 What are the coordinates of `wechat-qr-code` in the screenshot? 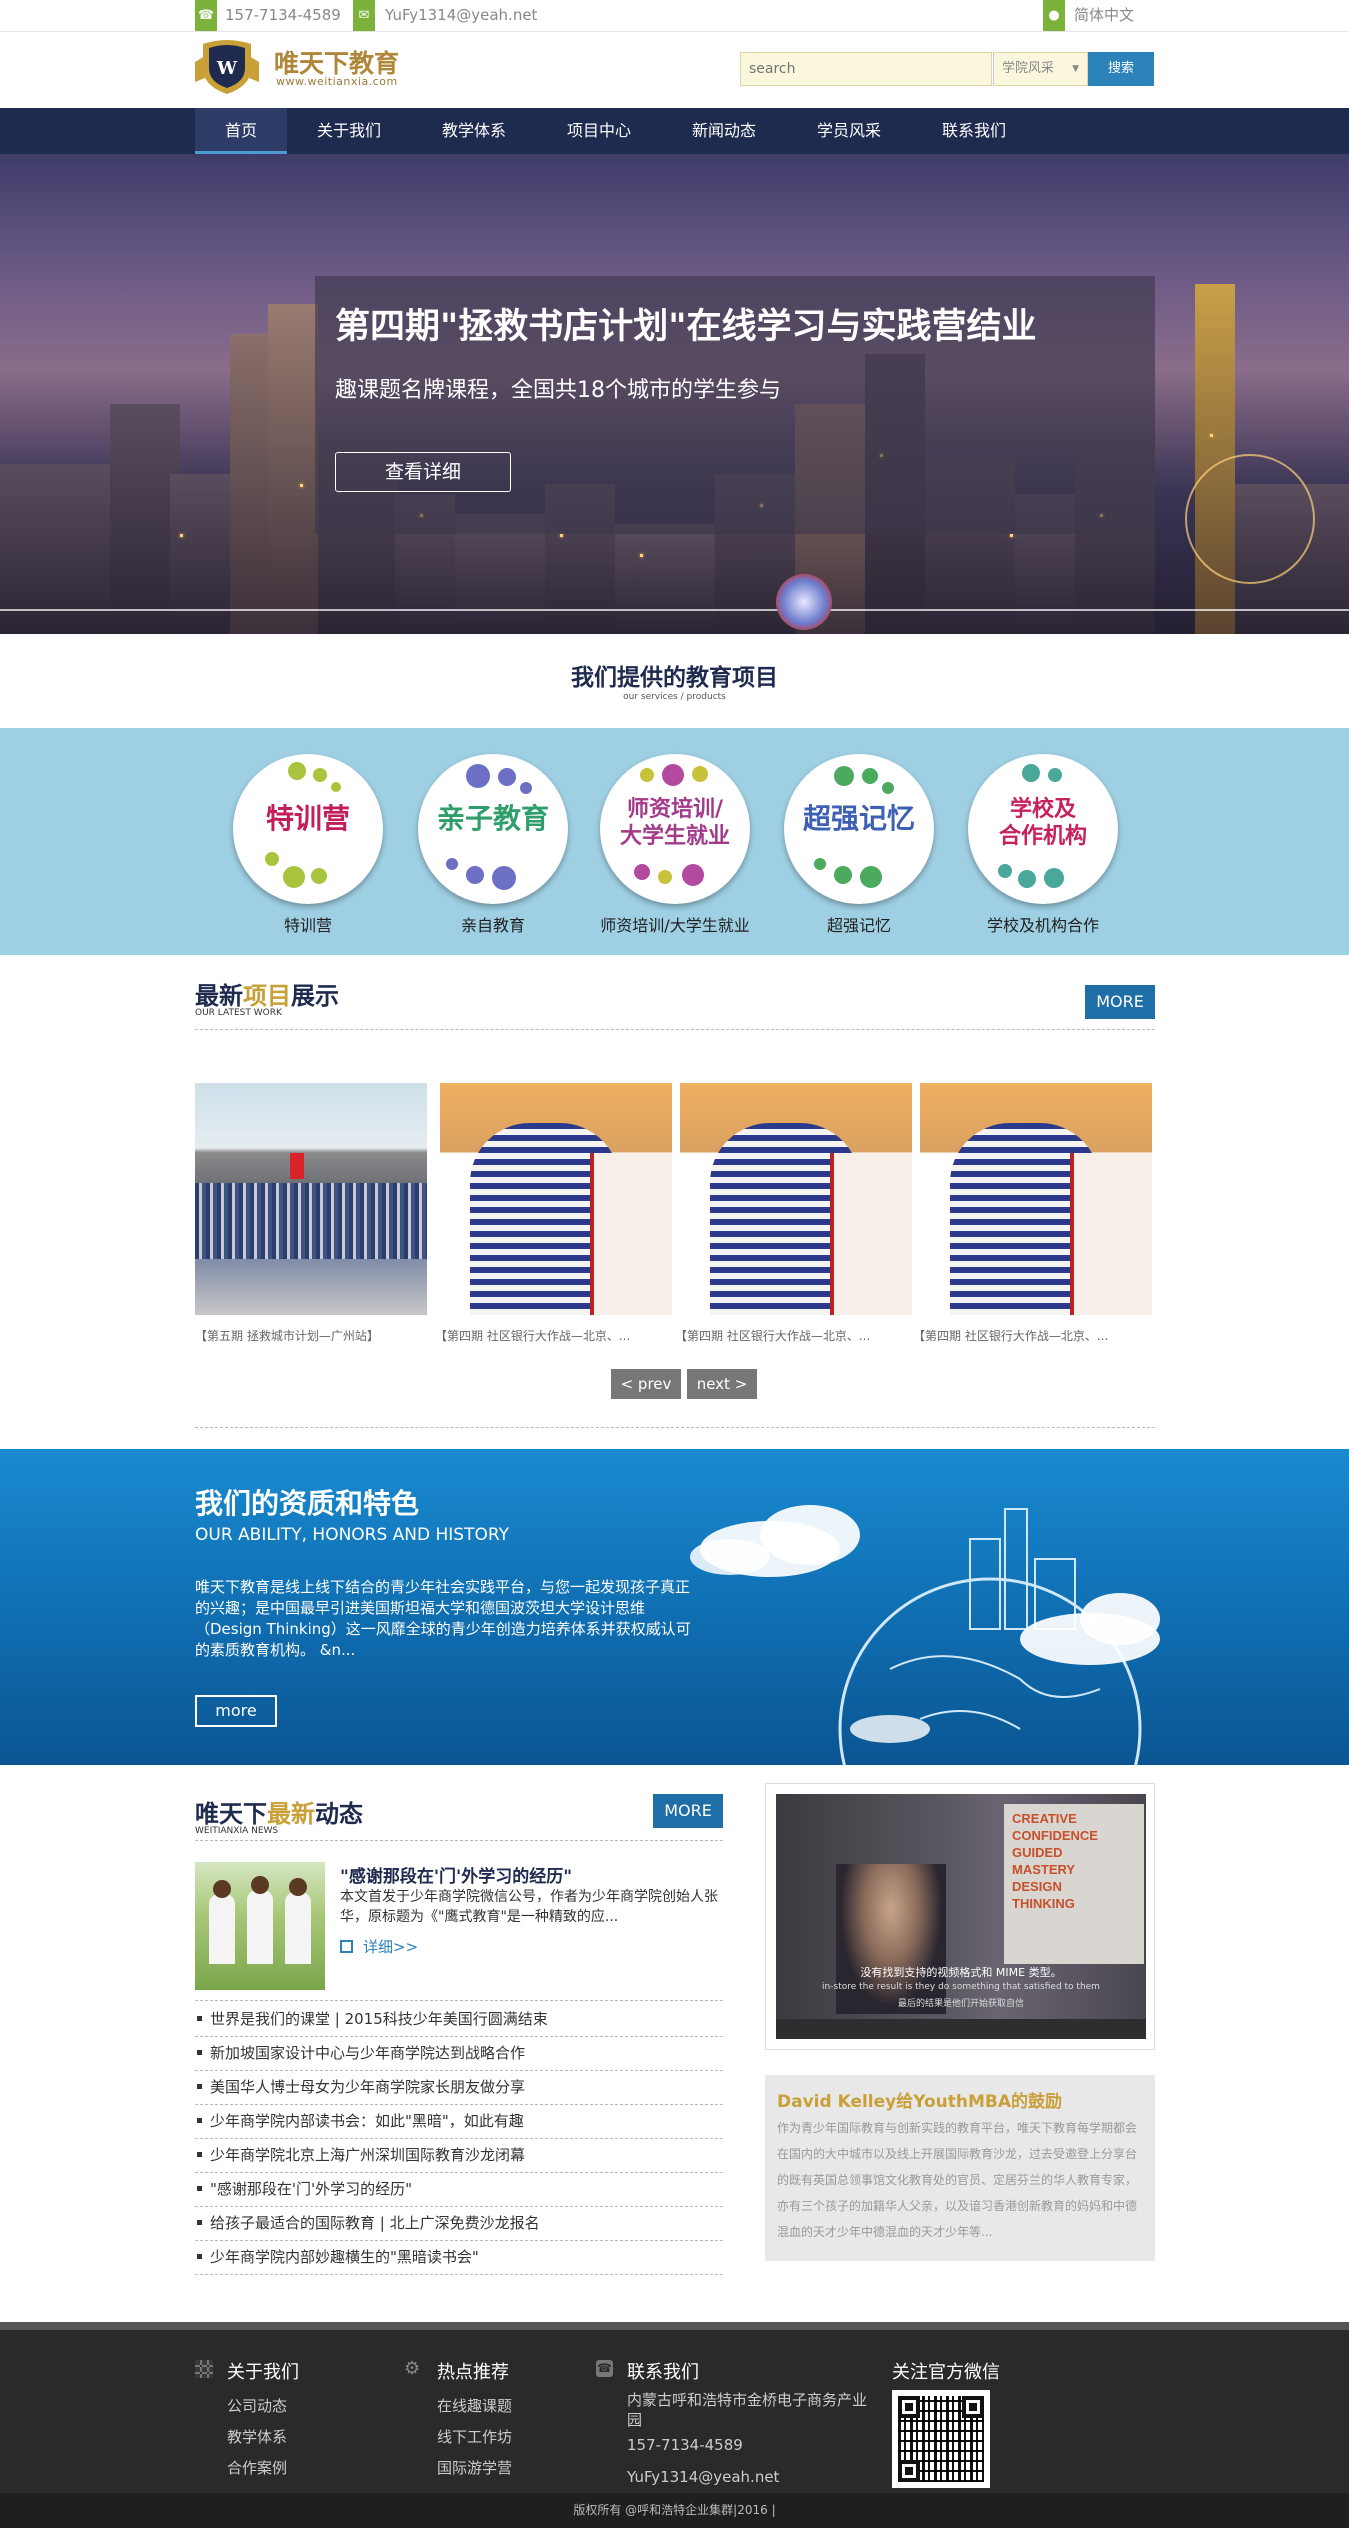 It's located at (941, 2439).